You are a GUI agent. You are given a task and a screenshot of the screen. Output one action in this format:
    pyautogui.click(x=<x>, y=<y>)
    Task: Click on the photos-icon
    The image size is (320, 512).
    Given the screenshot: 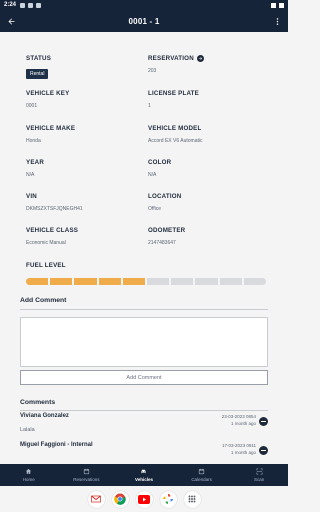 What is the action you would take?
    pyautogui.click(x=168, y=499)
    